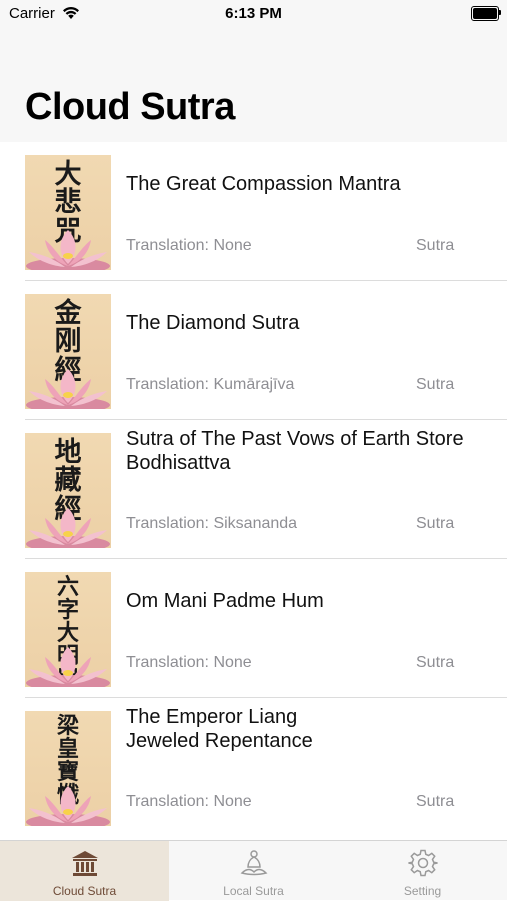  I want to click on sutra-cover-image: 大悲咒, so click(68, 212).